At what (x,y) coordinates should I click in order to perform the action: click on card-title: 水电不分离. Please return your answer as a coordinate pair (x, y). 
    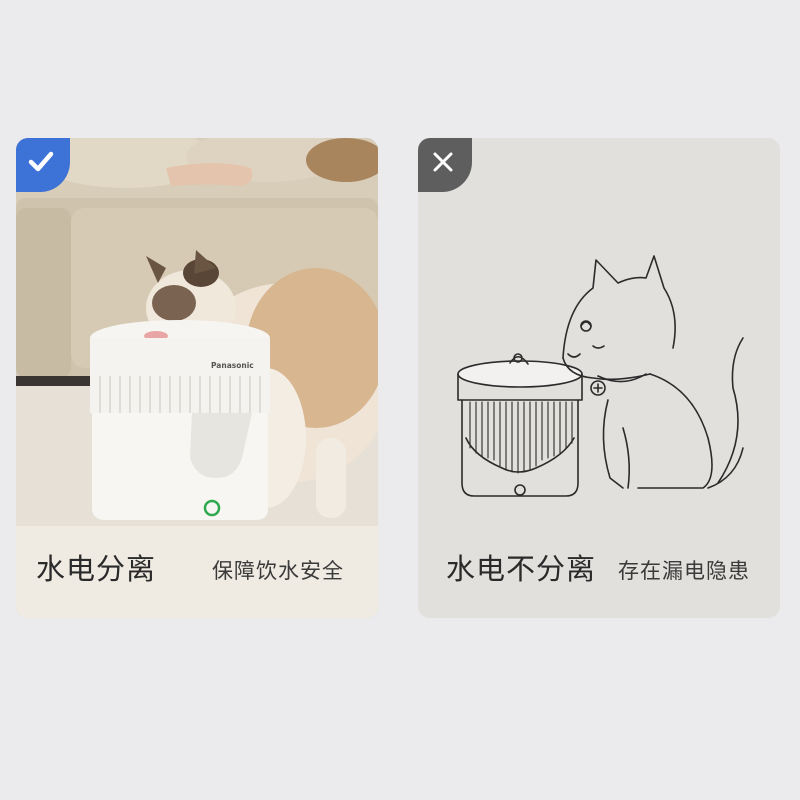
    Looking at the image, I should click on (521, 569).